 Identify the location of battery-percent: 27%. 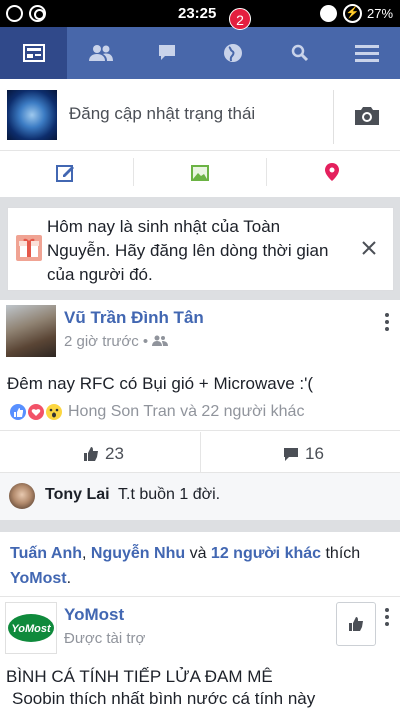
(380, 13).